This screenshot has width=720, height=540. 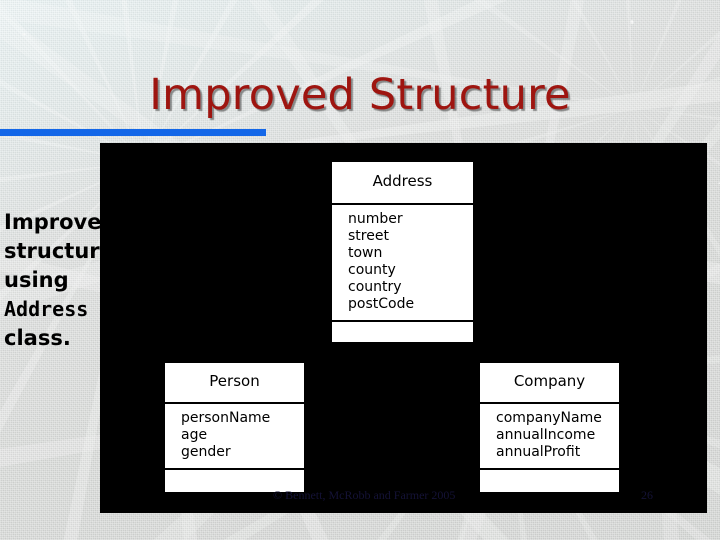 What do you see at coordinates (133, 132) in the screenshot?
I see `title-underline-rule` at bounding box center [133, 132].